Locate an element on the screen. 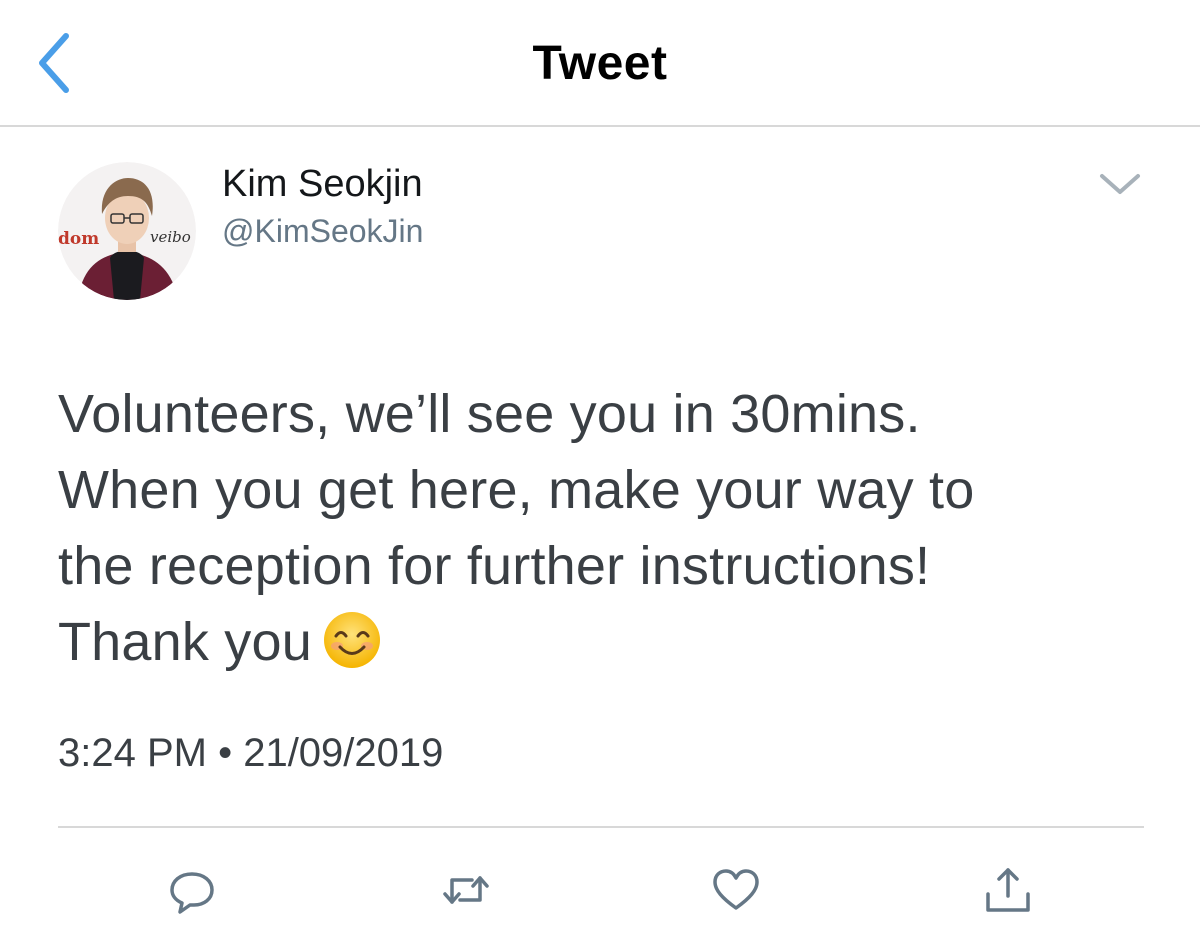  heart-icon is located at coordinates (736, 889).